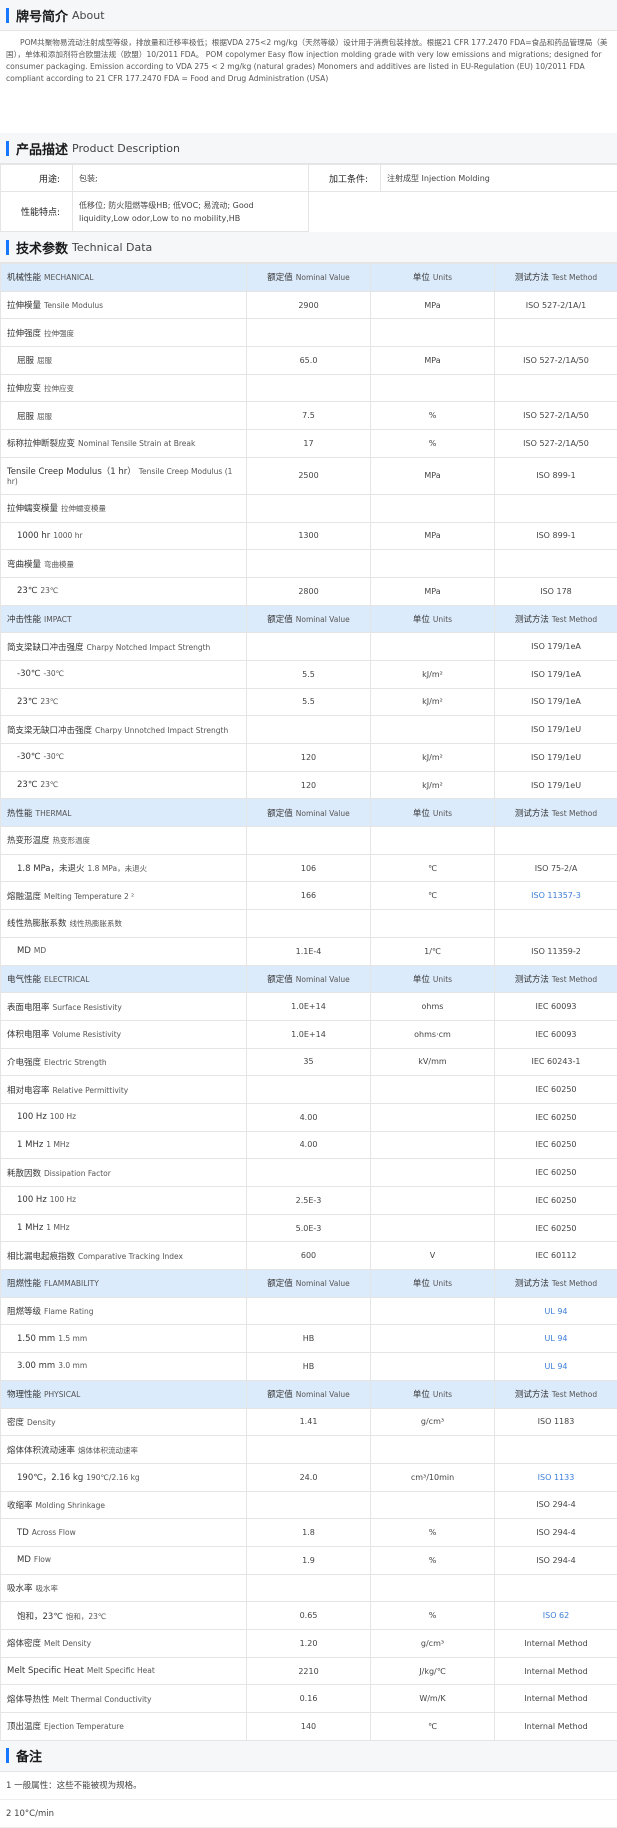  I want to click on value-cell: 2210, so click(309, 1671).